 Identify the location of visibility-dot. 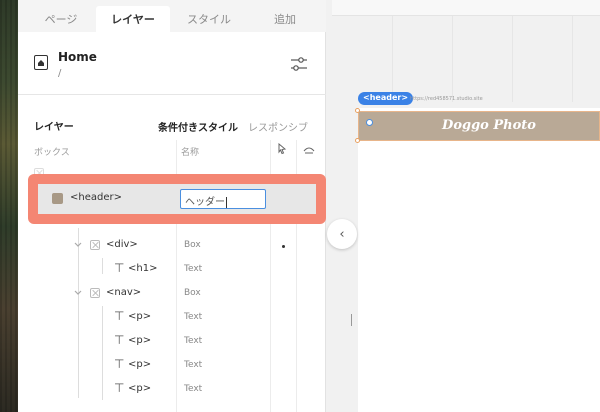
(283, 246).